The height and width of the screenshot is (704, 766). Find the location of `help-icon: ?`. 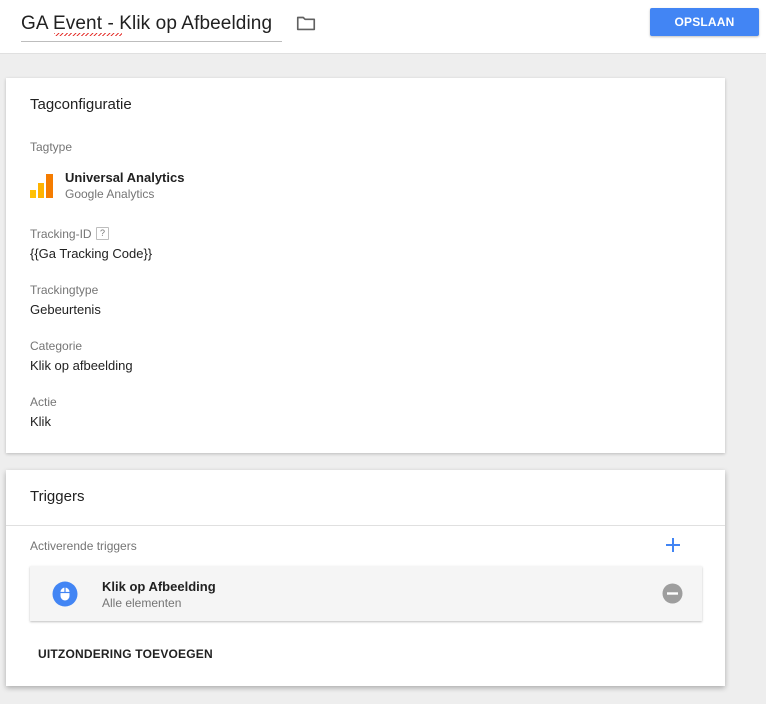

help-icon: ? is located at coordinates (102, 233).